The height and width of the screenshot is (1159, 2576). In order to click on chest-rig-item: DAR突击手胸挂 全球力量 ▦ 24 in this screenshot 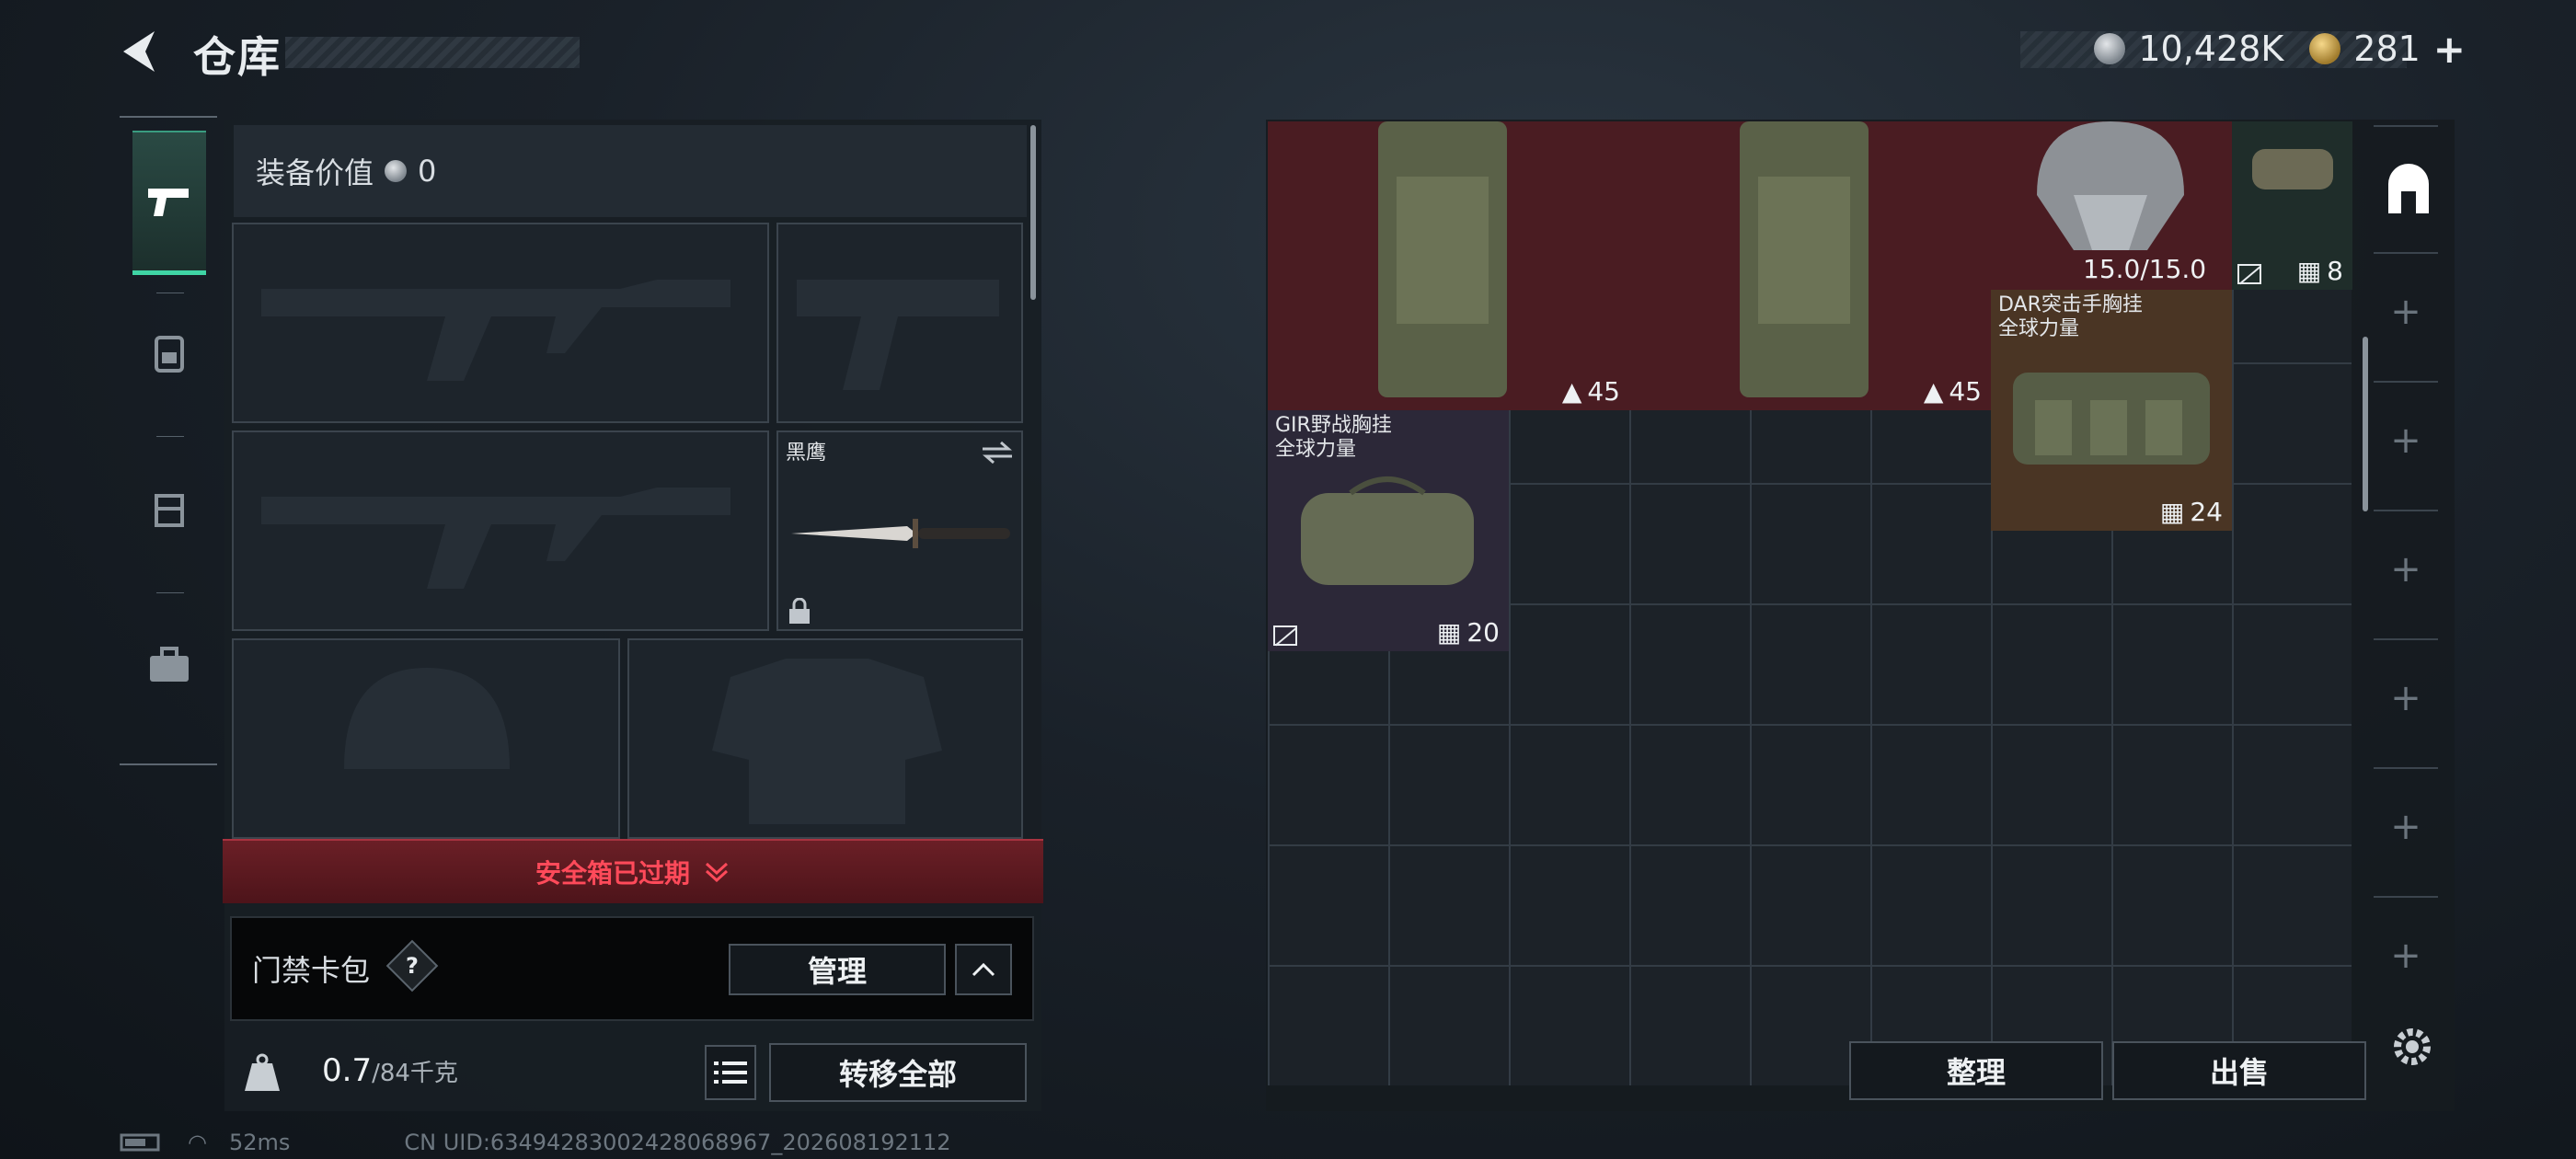, I will do `click(2111, 410)`.